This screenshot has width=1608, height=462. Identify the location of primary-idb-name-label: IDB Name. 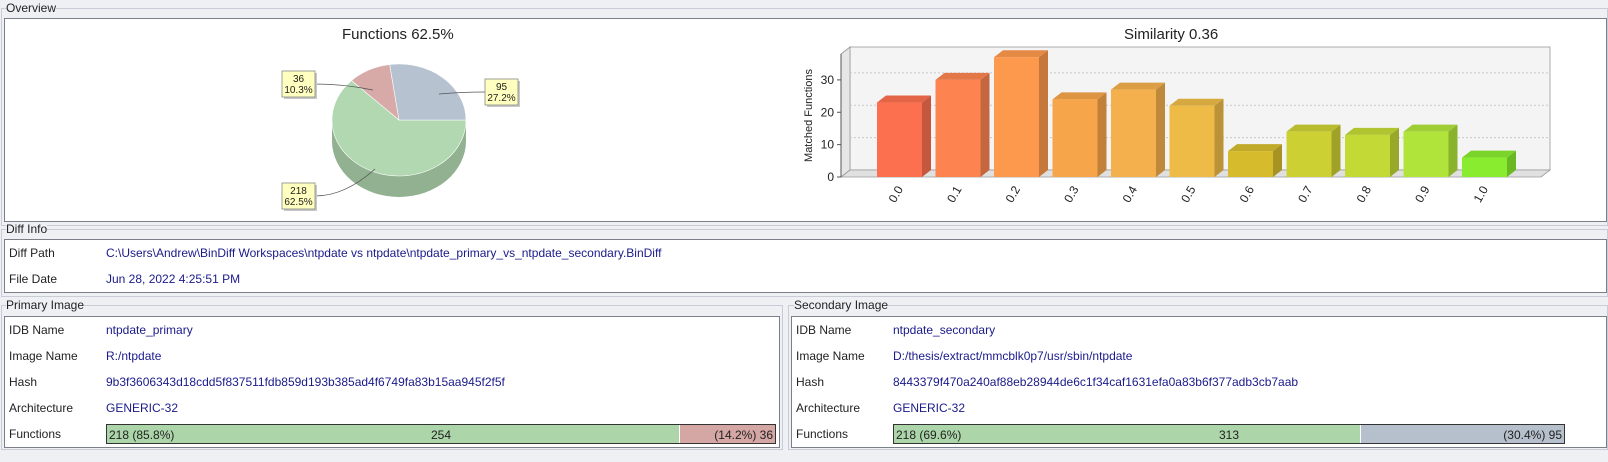
(37, 330).